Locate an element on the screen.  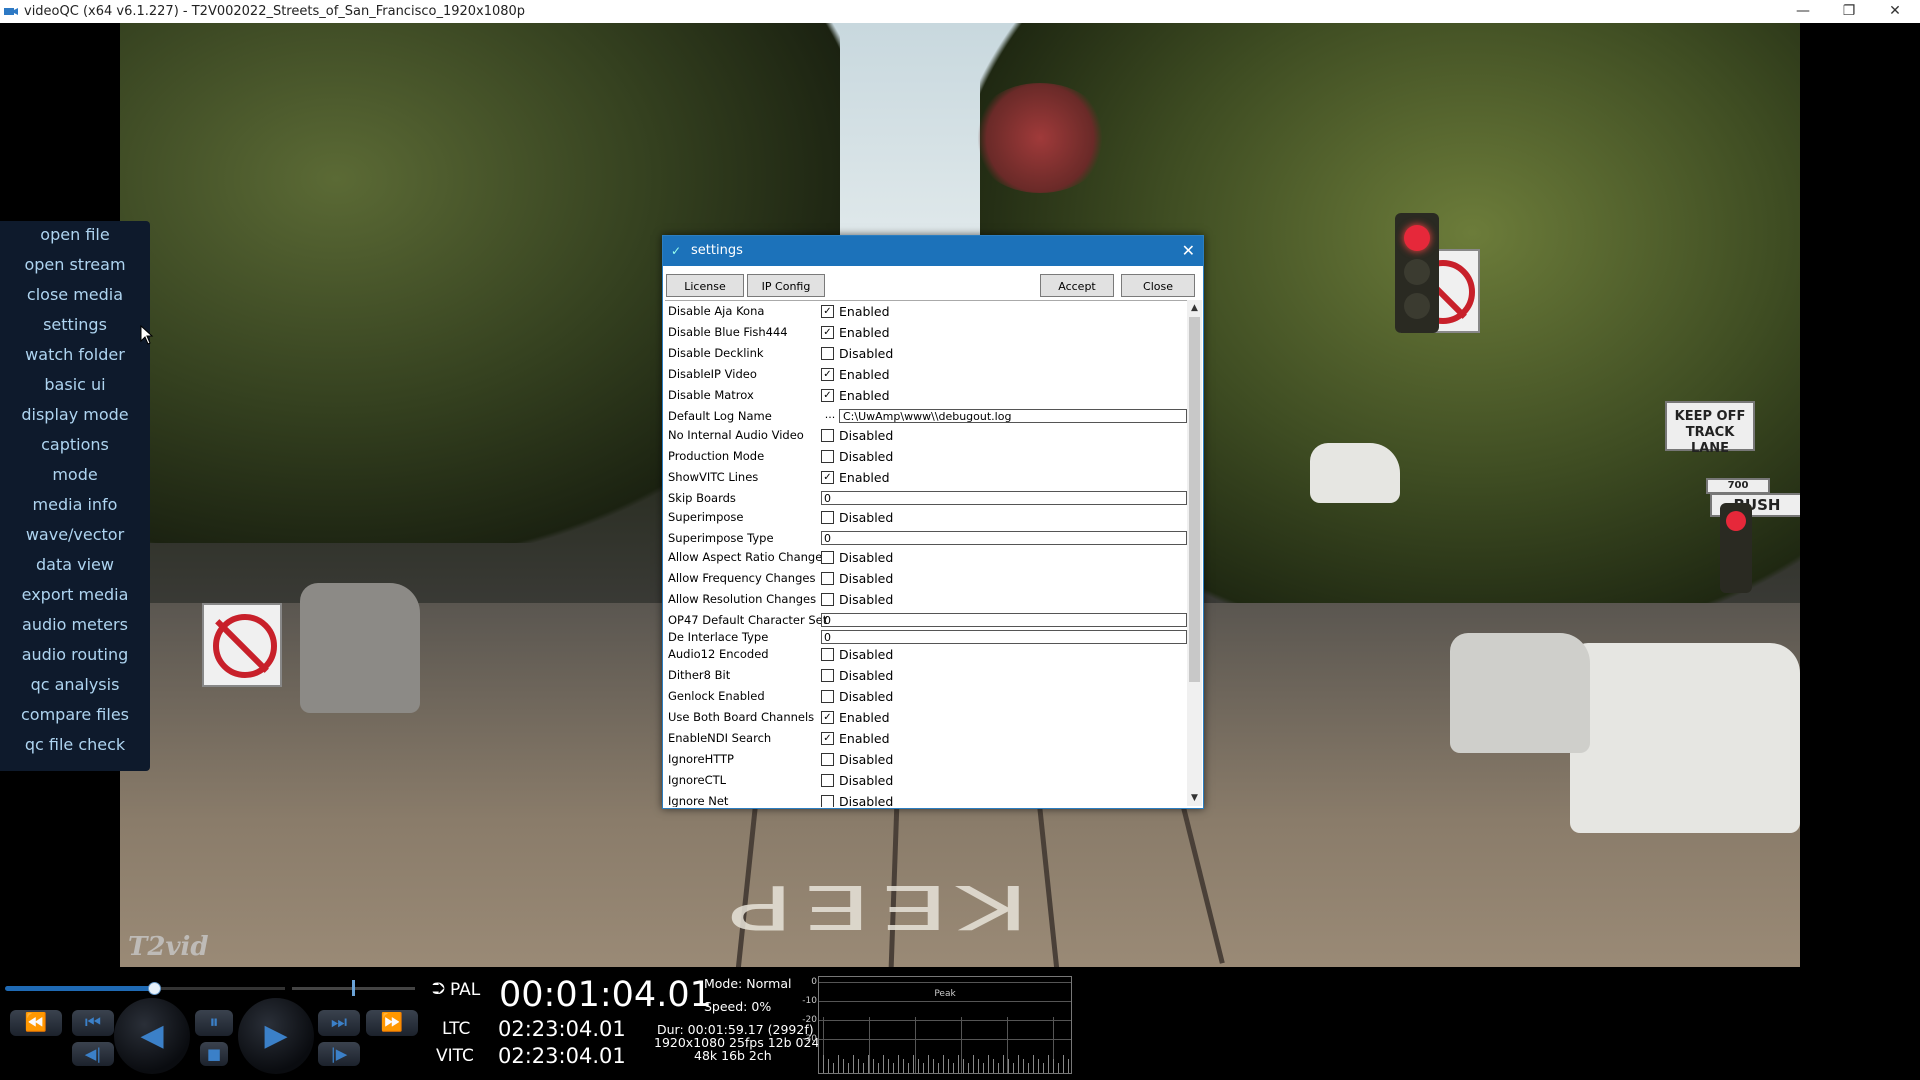
menu-open-stream: open stream is located at coordinates (75, 265).